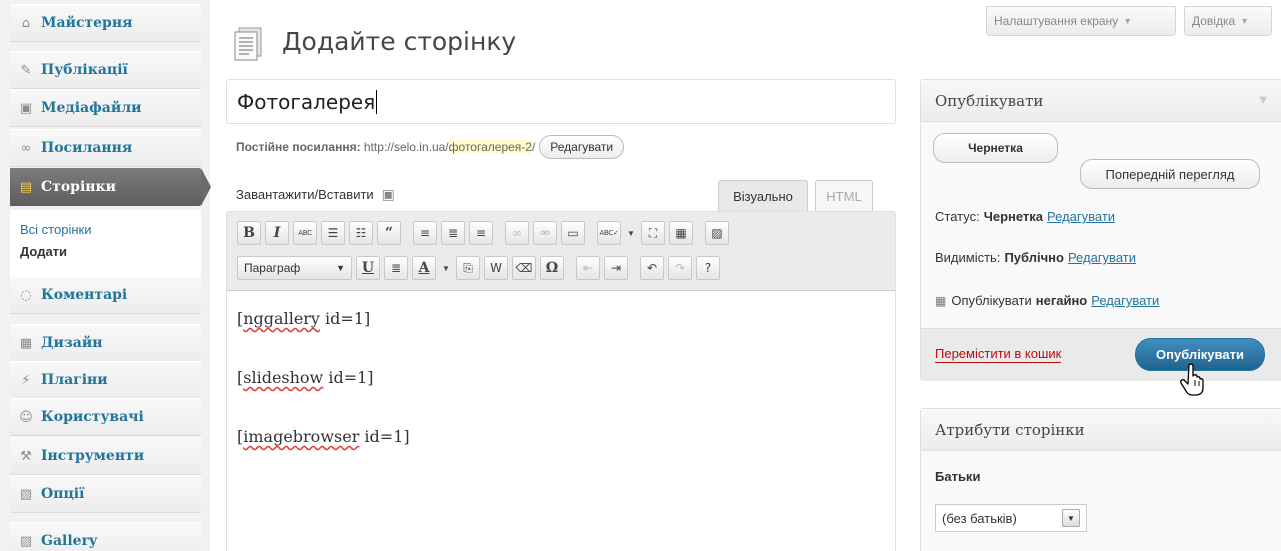  Describe the element at coordinates (1102, 257) in the screenshot. I see `edit-visibility-link: Редагувати` at that location.